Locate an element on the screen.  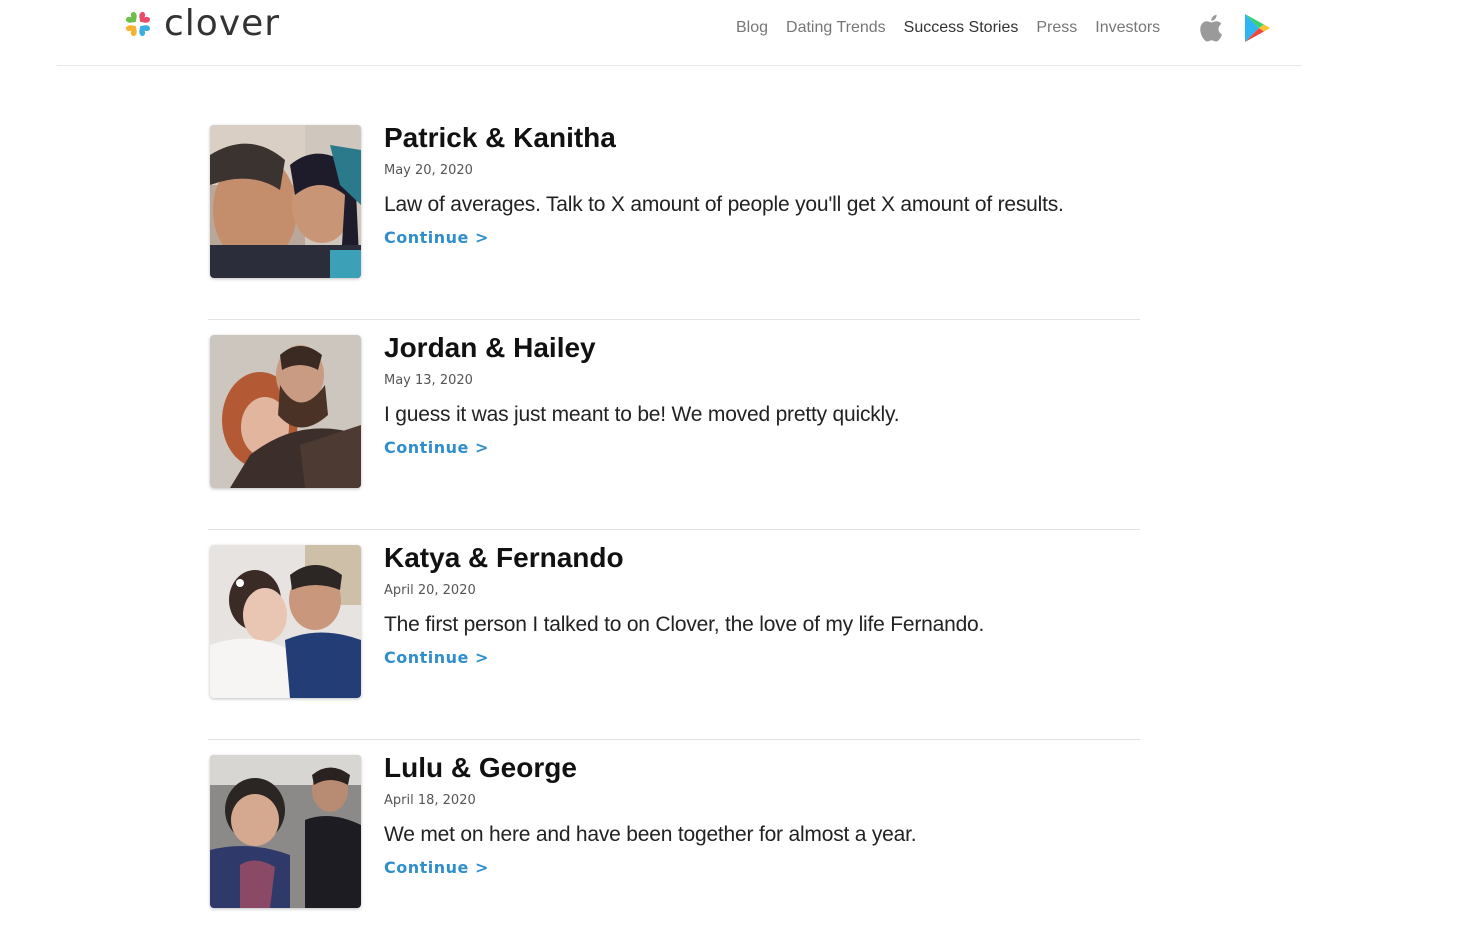
brand-name: clover is located at coordinates (222, 23).